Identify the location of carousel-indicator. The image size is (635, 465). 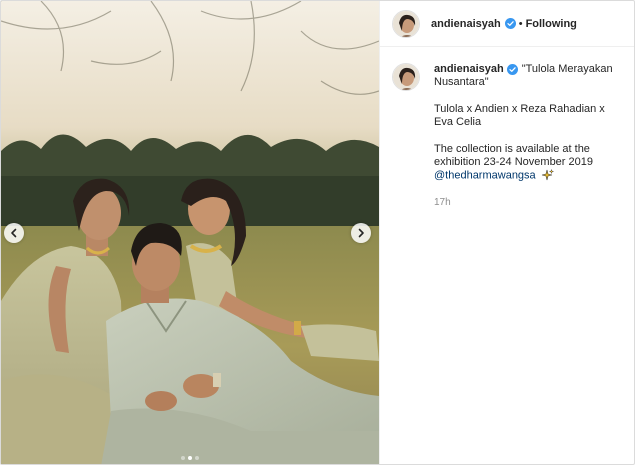
(190, 458).